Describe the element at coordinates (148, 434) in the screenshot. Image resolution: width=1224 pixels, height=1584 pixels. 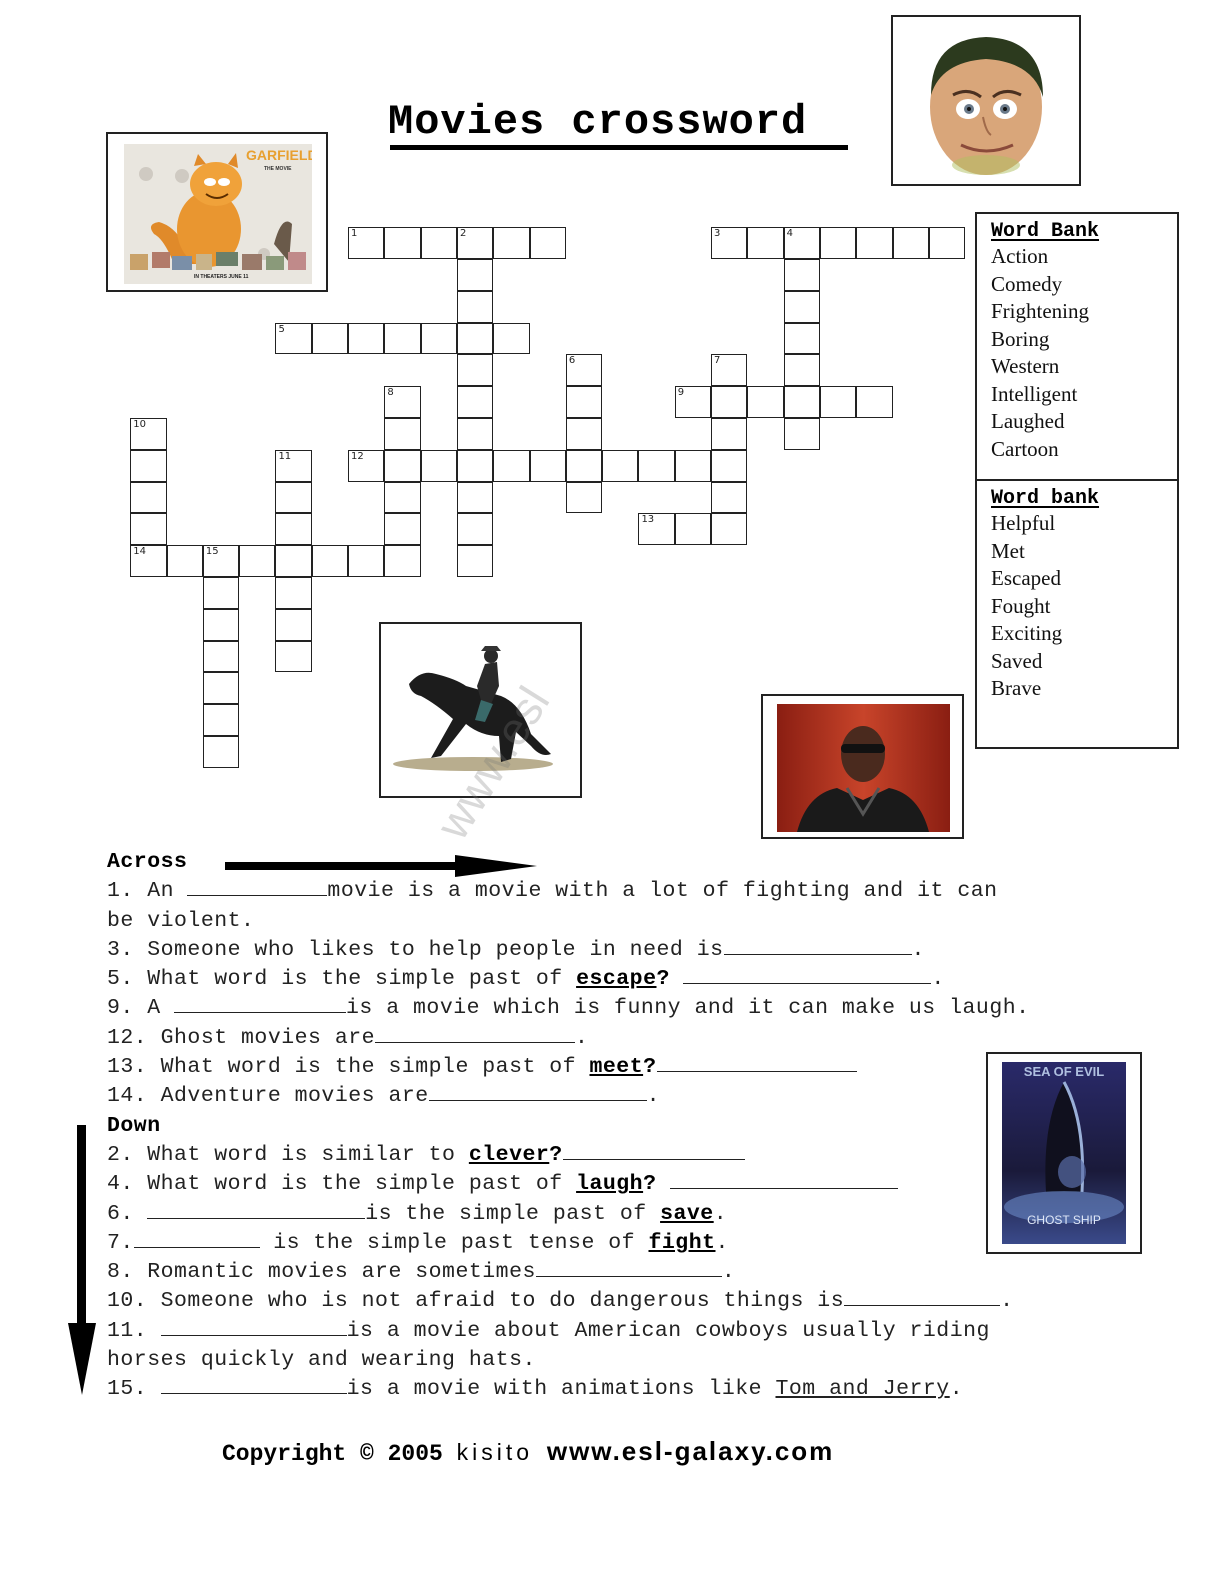
I see `crossword-cell-10: 10` at that location.